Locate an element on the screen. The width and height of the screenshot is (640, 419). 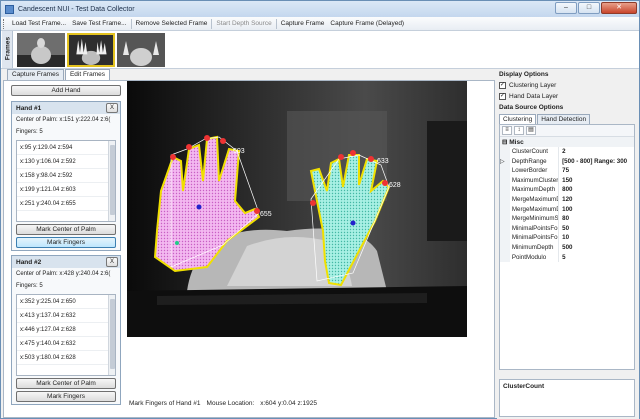
property-value: 2 is located at coordinates (596, 152).